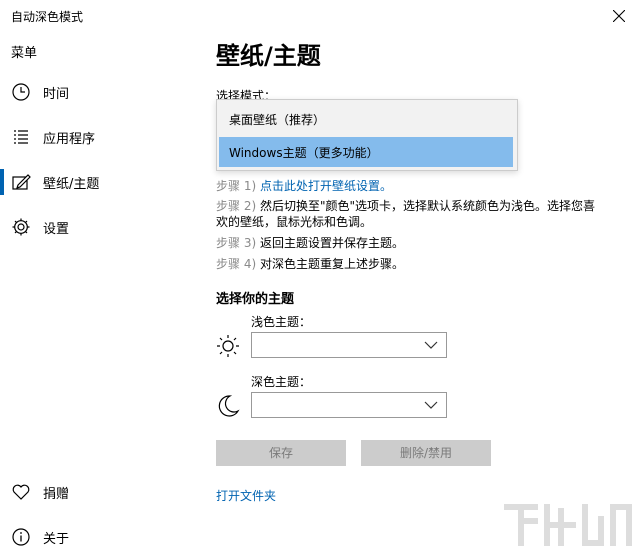  I want to click on sidebar-item-label: 应用程序, so click(69, 139).